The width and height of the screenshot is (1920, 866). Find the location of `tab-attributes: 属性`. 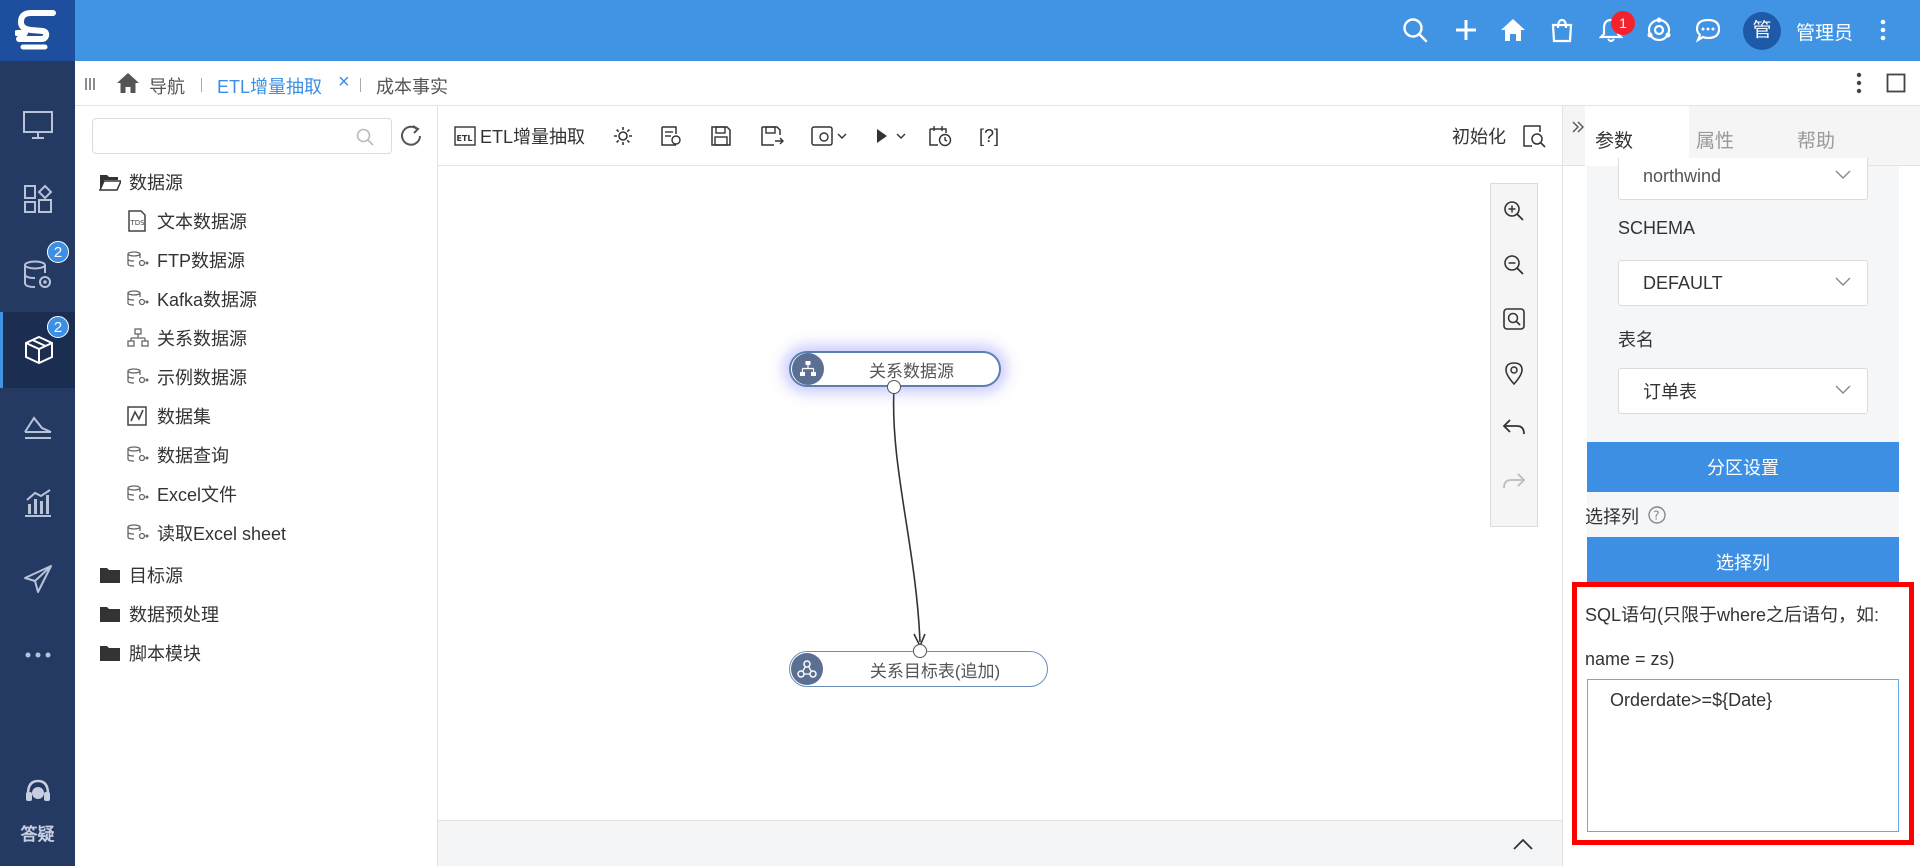

tab-attributes: 属性 is located at coordinates (1715, 139).